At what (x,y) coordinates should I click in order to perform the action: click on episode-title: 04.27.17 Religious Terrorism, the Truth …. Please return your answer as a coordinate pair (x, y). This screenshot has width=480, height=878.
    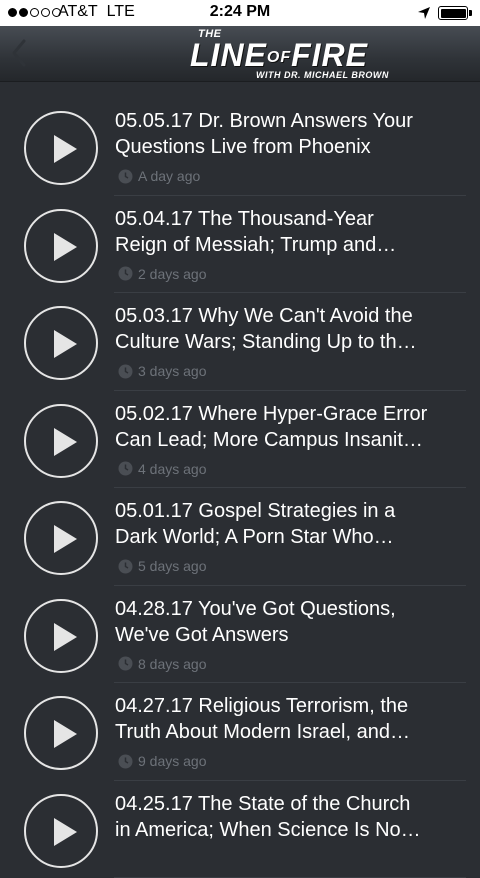
    Looking at the image, I should click on (291, 719).